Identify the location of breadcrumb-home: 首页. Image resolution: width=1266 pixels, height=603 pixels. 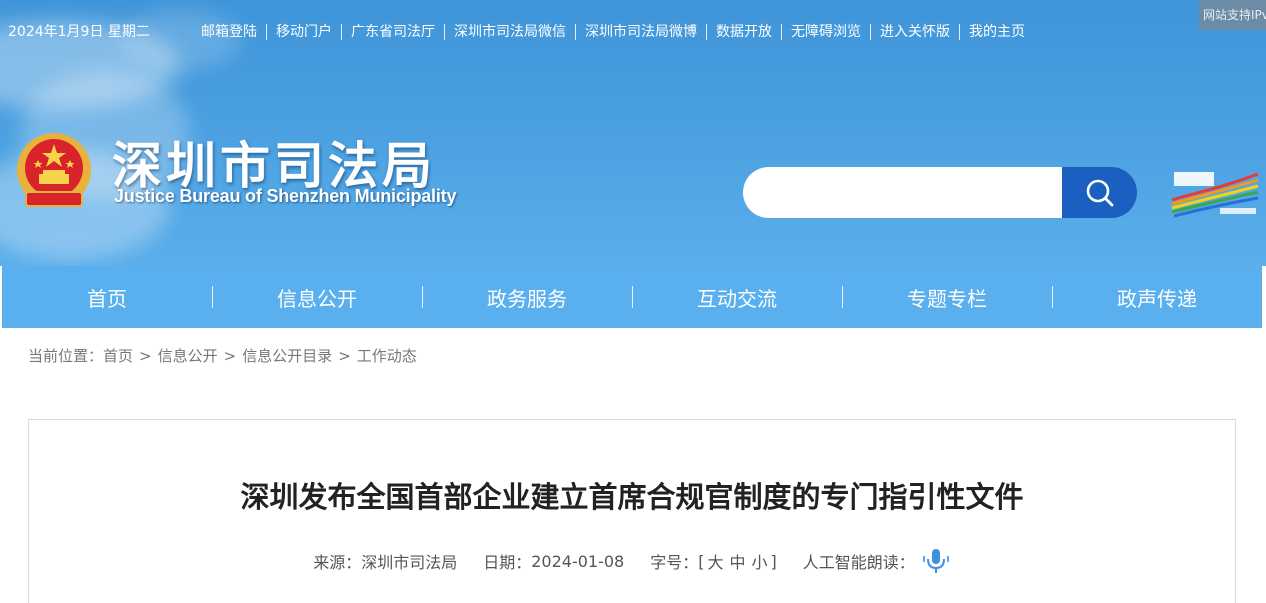
(118, 356).